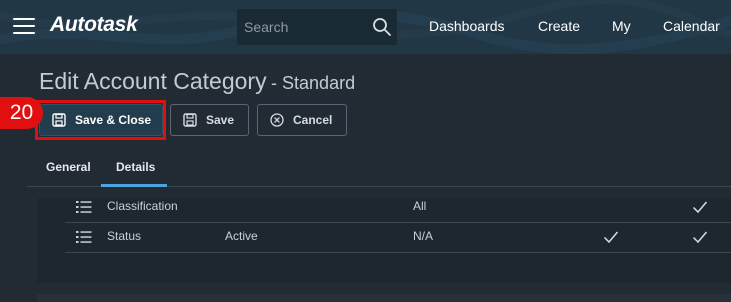  Describe the element at coordinates (68, 167) in the screenshot. I see `tab-general: General` at that location.